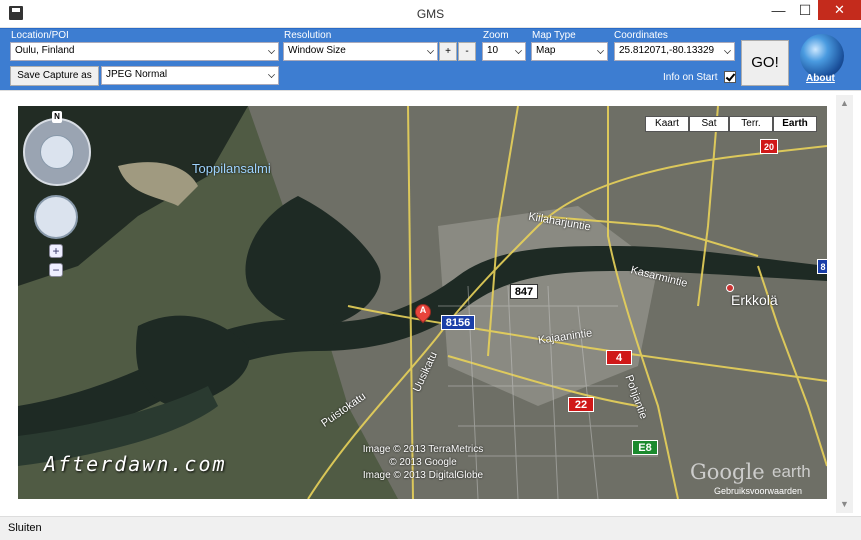 The image size is (861, 540). I want to click on maximize-button: ☐, so click(805, 10).